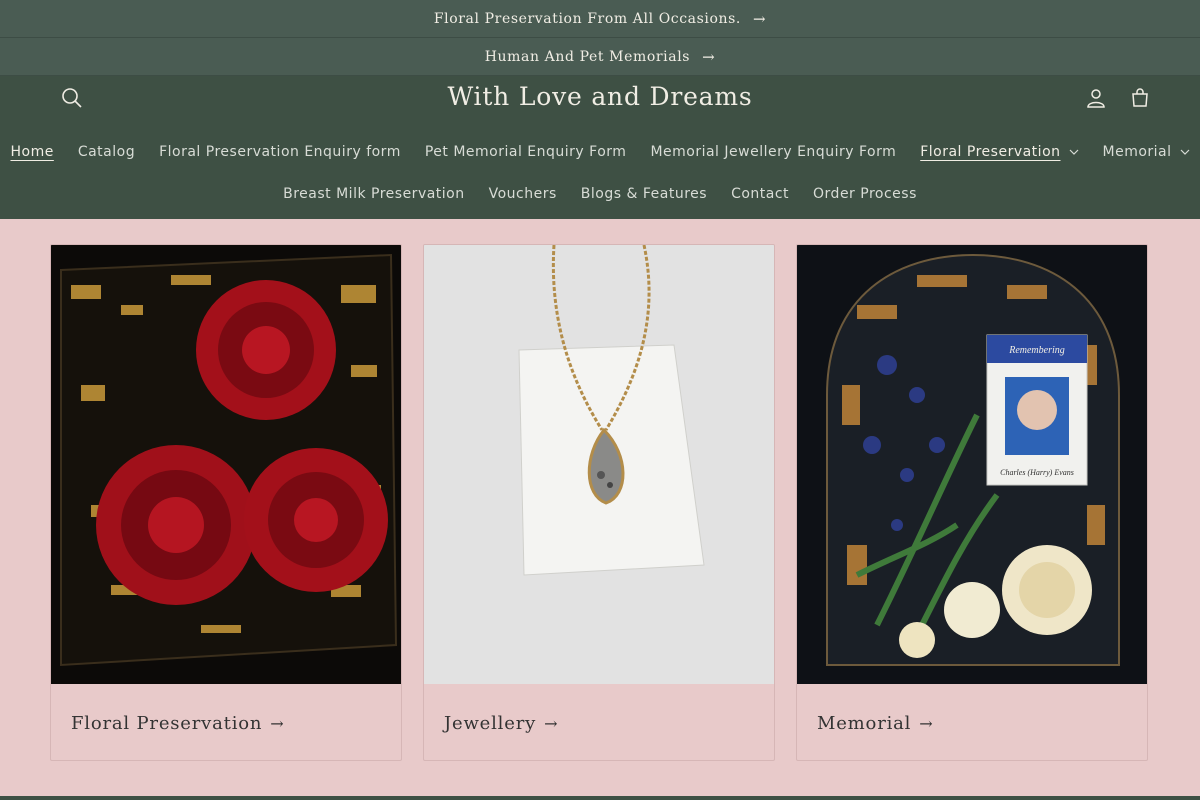 This screenshot has height=800, width=1200. I want to click on nav-item-vouchers: Vouchers, so click(523, 194).